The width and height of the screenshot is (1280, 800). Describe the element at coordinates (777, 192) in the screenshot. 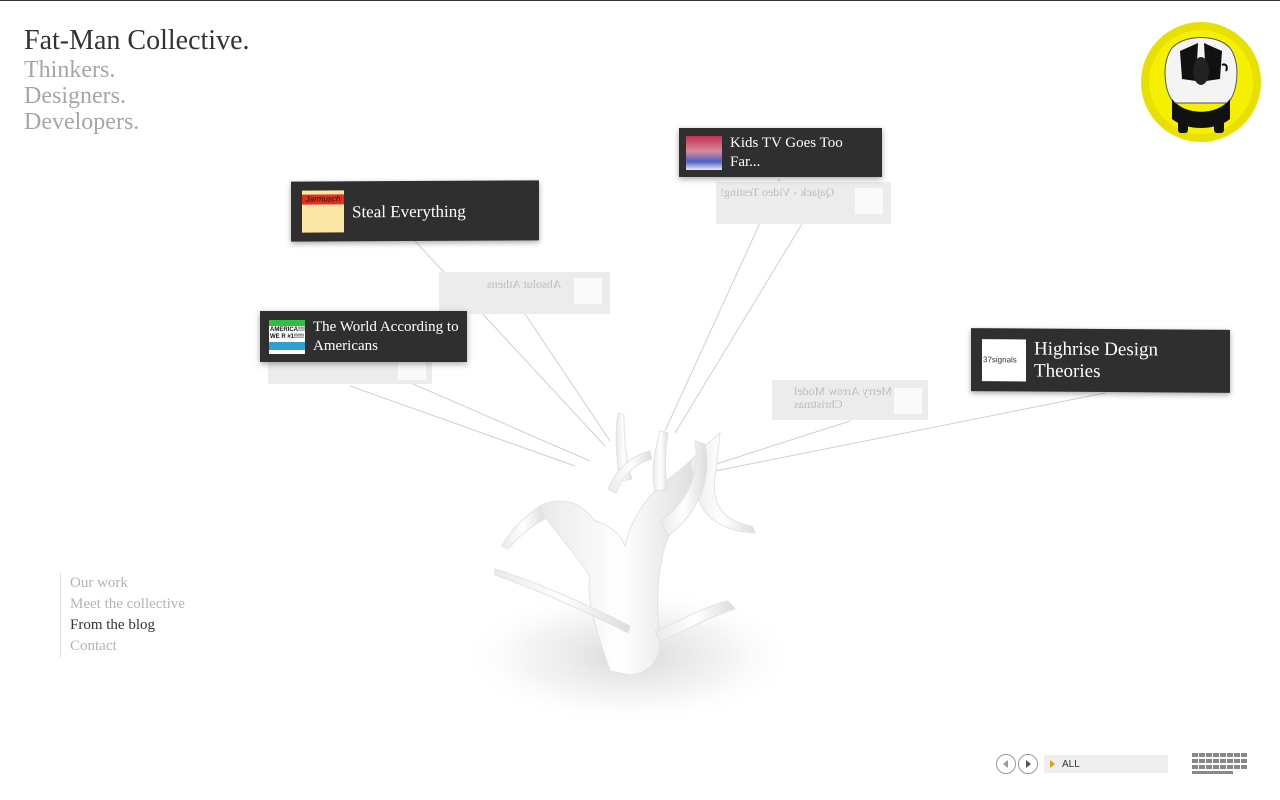

I see `ghost-card-title: Qajack - Video Testing!` at that location.